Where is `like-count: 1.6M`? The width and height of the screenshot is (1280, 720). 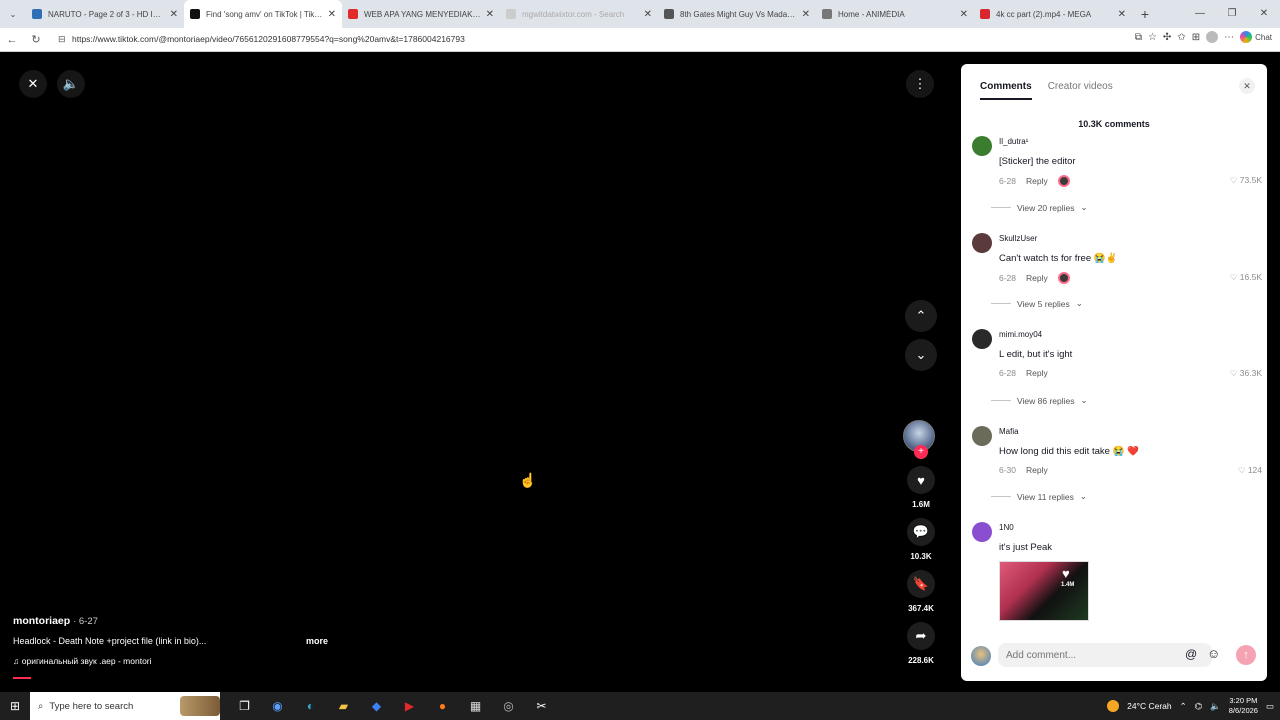 like-count: 1.6M is located at coordinates (921, 504).